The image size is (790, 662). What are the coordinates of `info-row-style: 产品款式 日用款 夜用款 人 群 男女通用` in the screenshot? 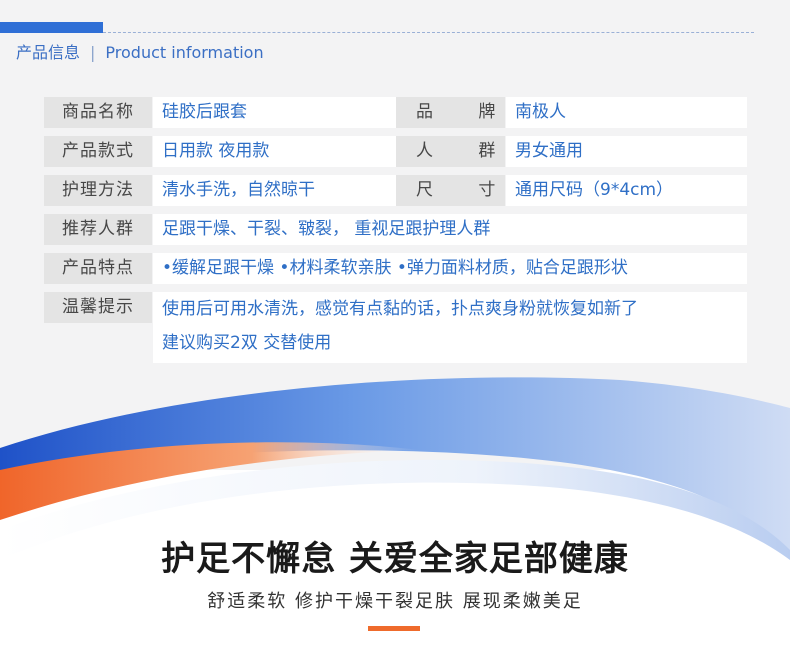 It's located at (395, 151).